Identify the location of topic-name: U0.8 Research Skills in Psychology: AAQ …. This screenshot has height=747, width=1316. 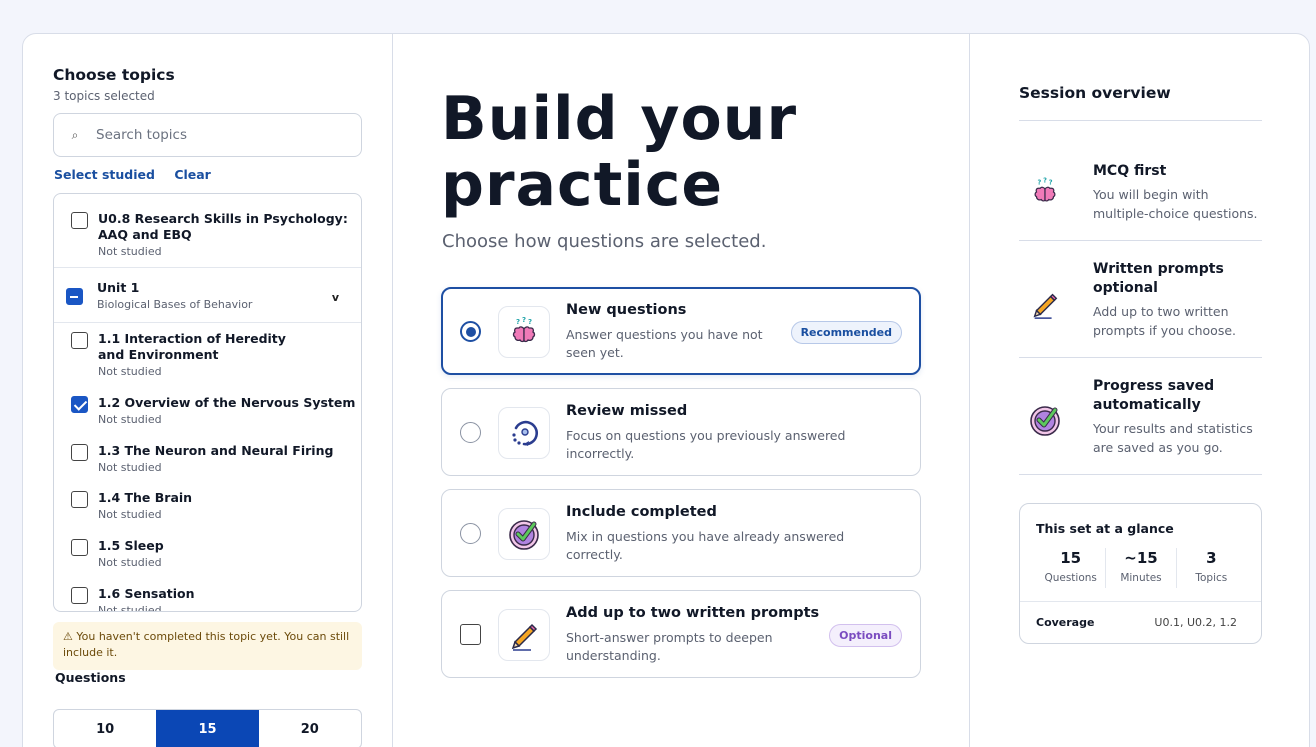
(223, 226).